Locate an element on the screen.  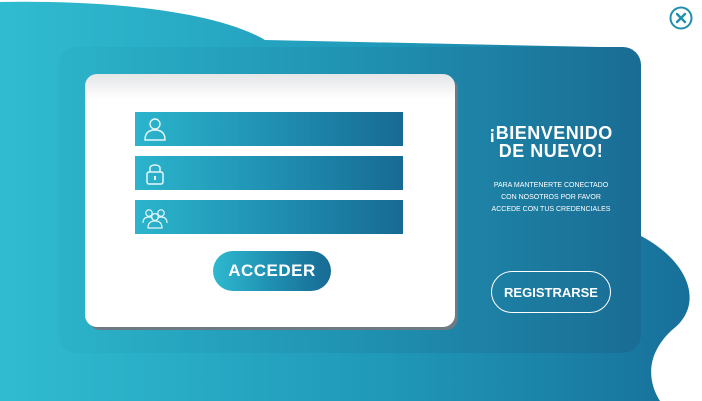
register-button: REGISTRARSE is located at coordinates (551, 292).